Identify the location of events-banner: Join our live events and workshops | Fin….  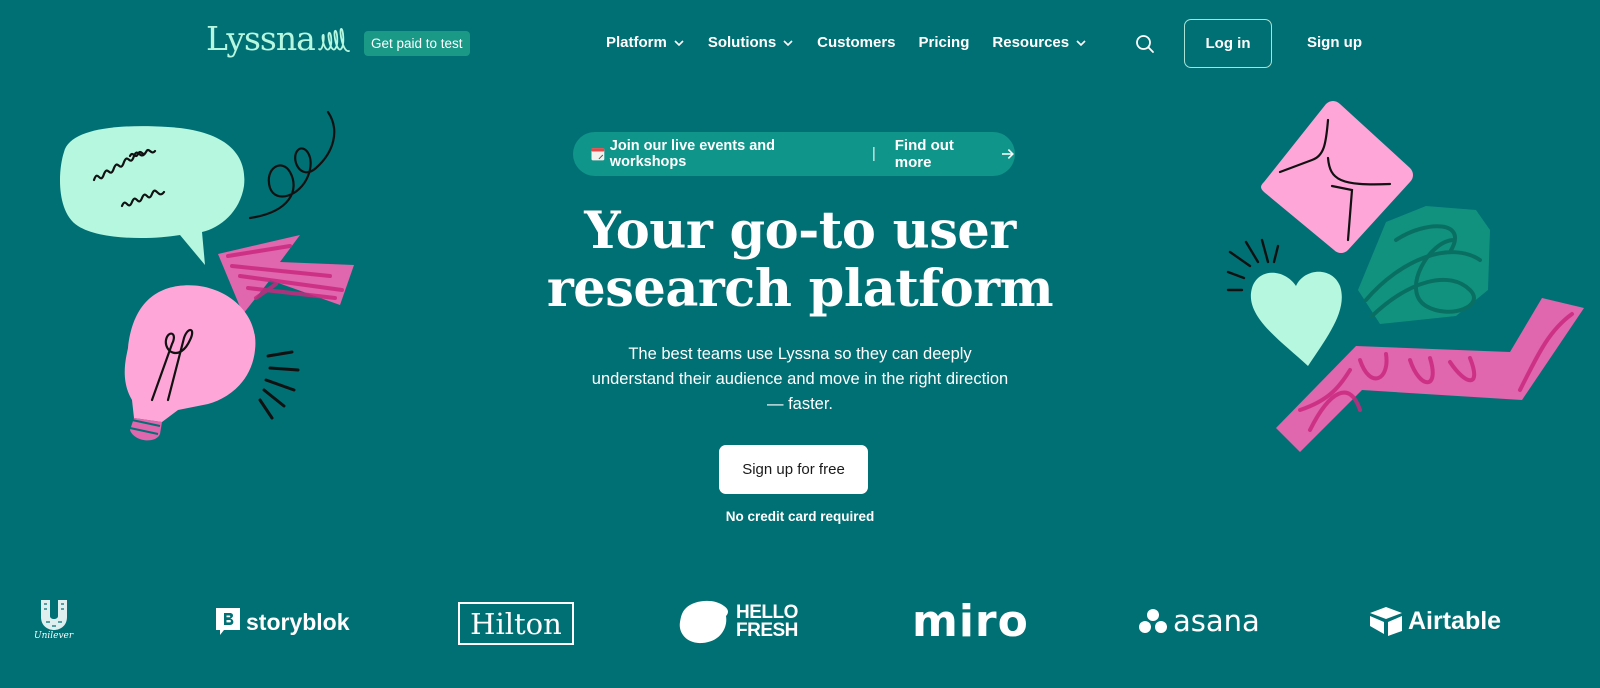
(794, 154).